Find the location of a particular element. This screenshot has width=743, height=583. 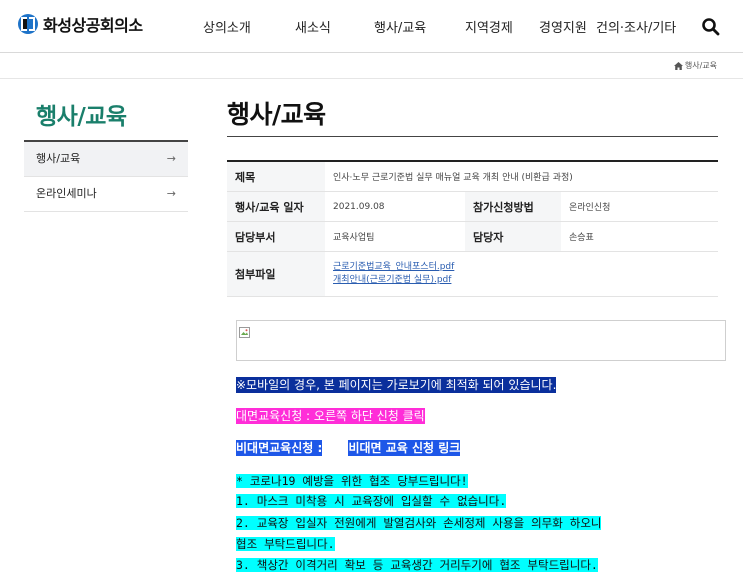

manager-label: 담당자 is located at coordinates (513, 236).